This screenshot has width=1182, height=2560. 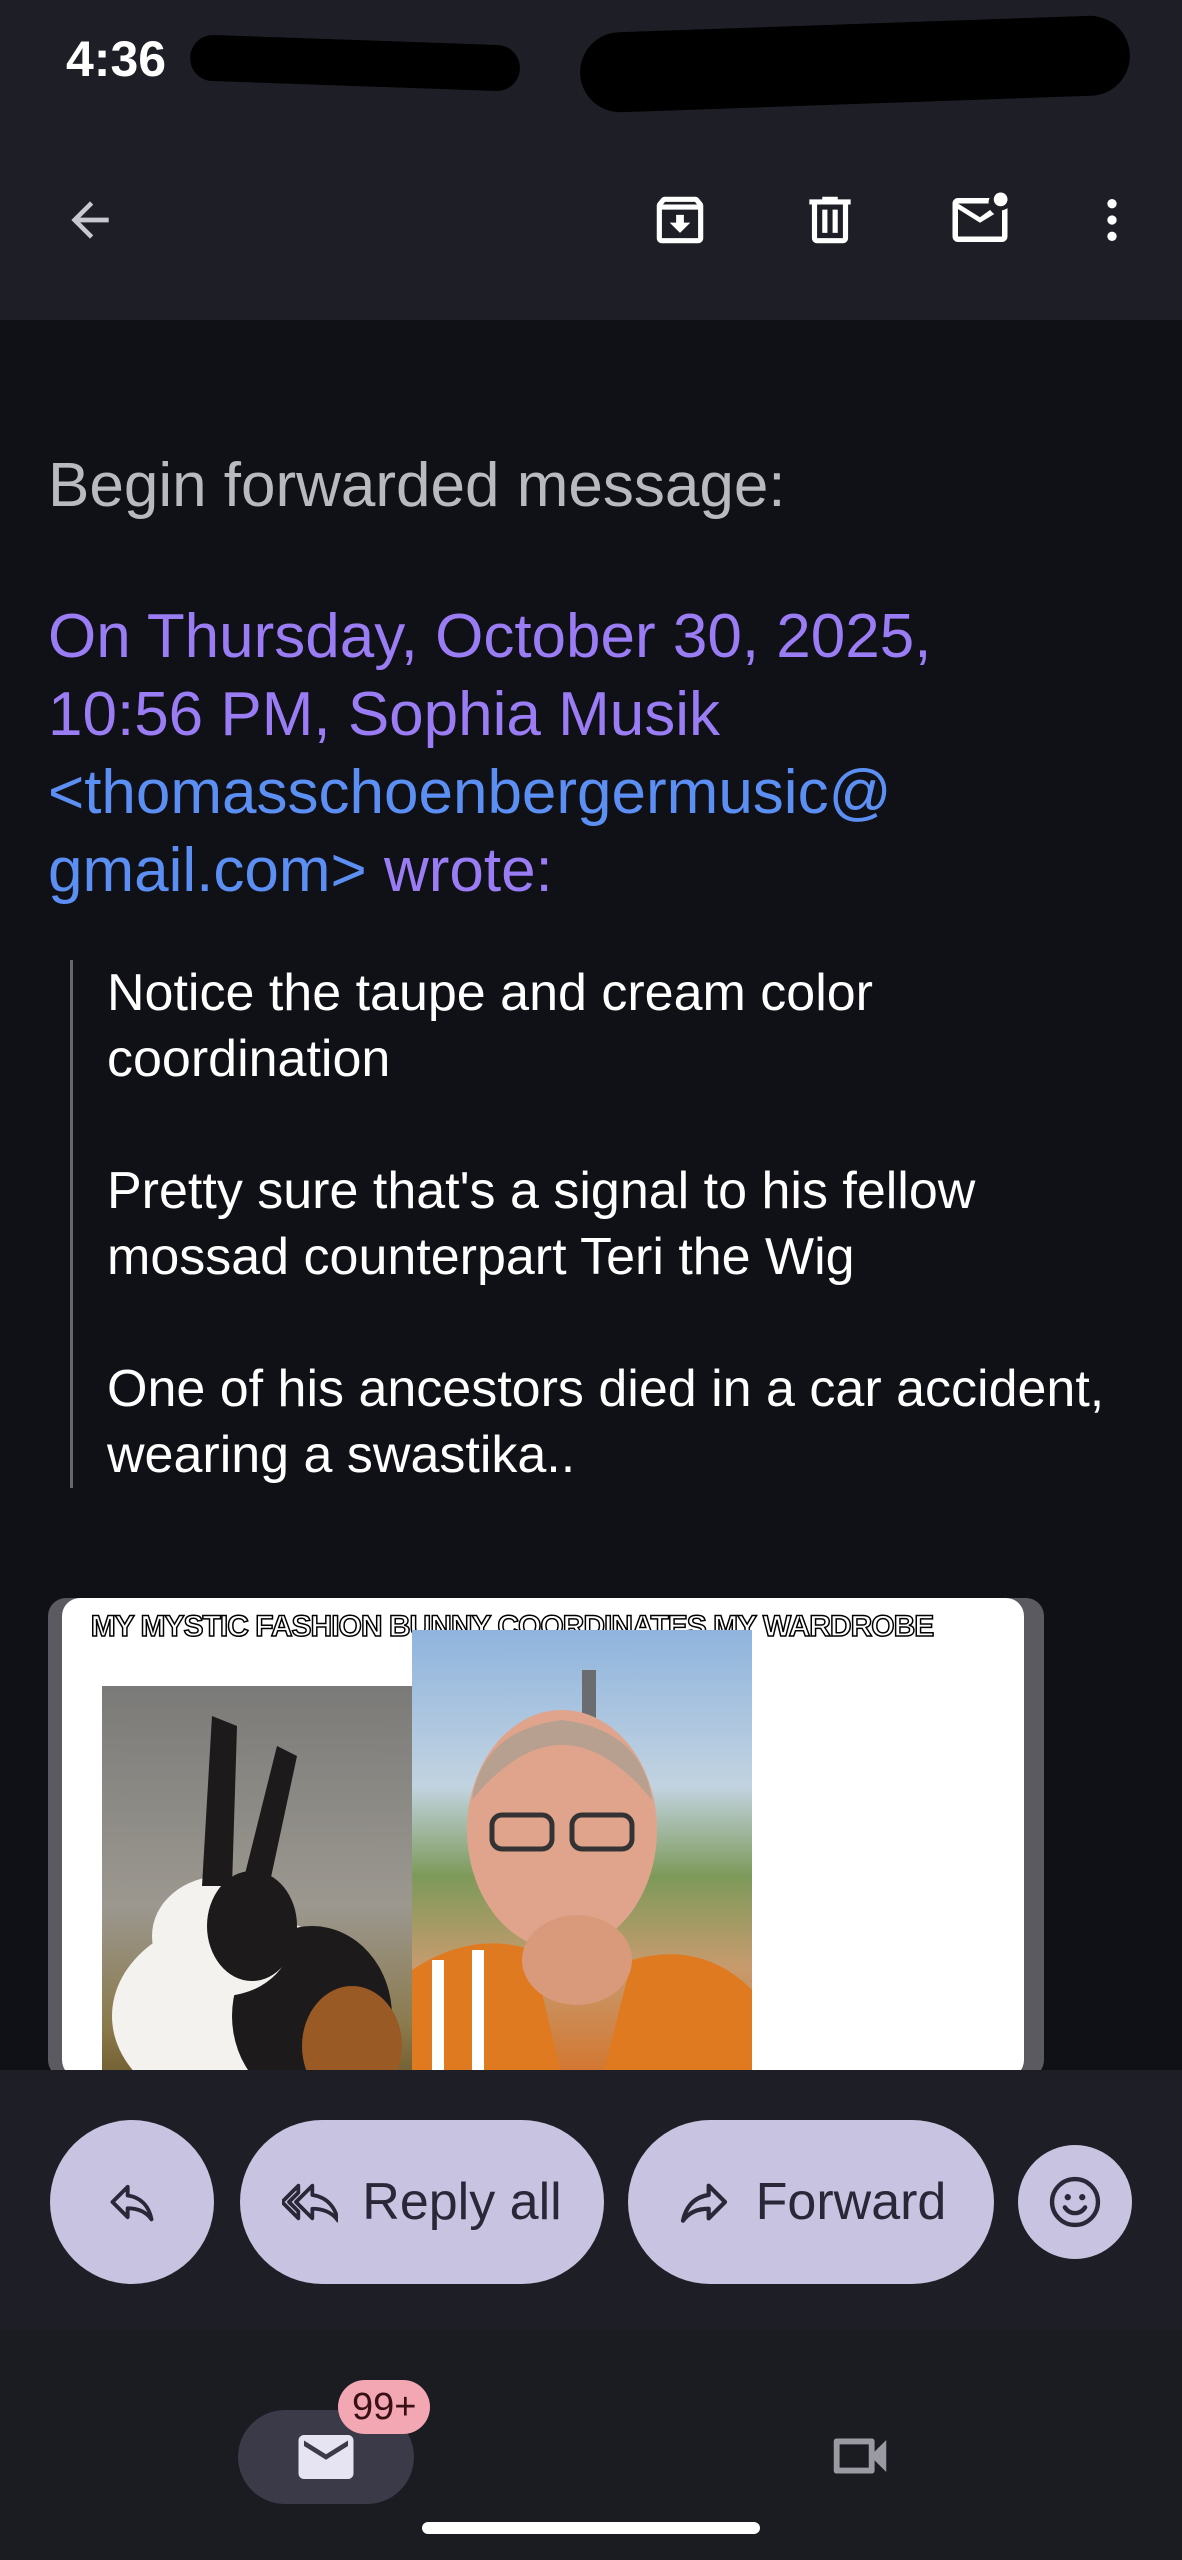 What do you see at coordinates (703, 2203) in the screenshot?
I see `forward-icon` at bounding box center [703, 2203].